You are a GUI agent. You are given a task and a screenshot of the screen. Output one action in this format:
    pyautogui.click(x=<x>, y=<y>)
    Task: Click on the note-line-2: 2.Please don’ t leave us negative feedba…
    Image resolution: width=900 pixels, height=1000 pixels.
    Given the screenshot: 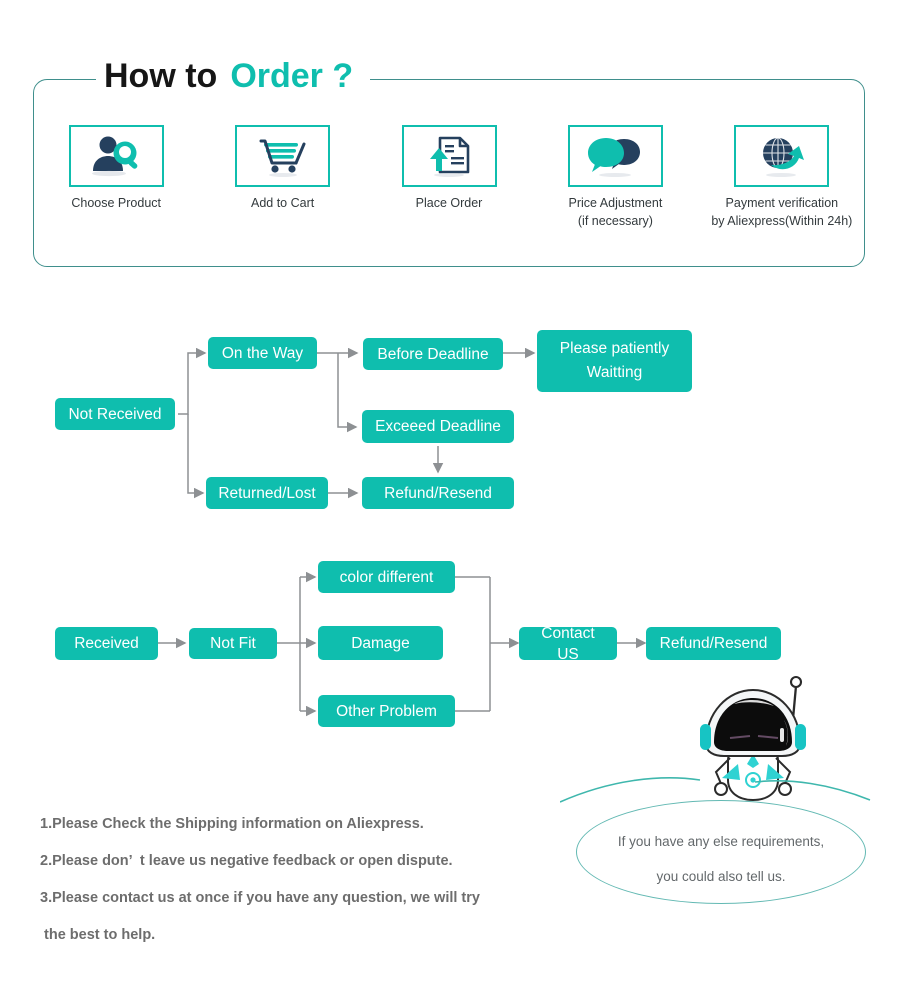 What is the action you would take?
    pyautogui.click(x=246, y=861)
    